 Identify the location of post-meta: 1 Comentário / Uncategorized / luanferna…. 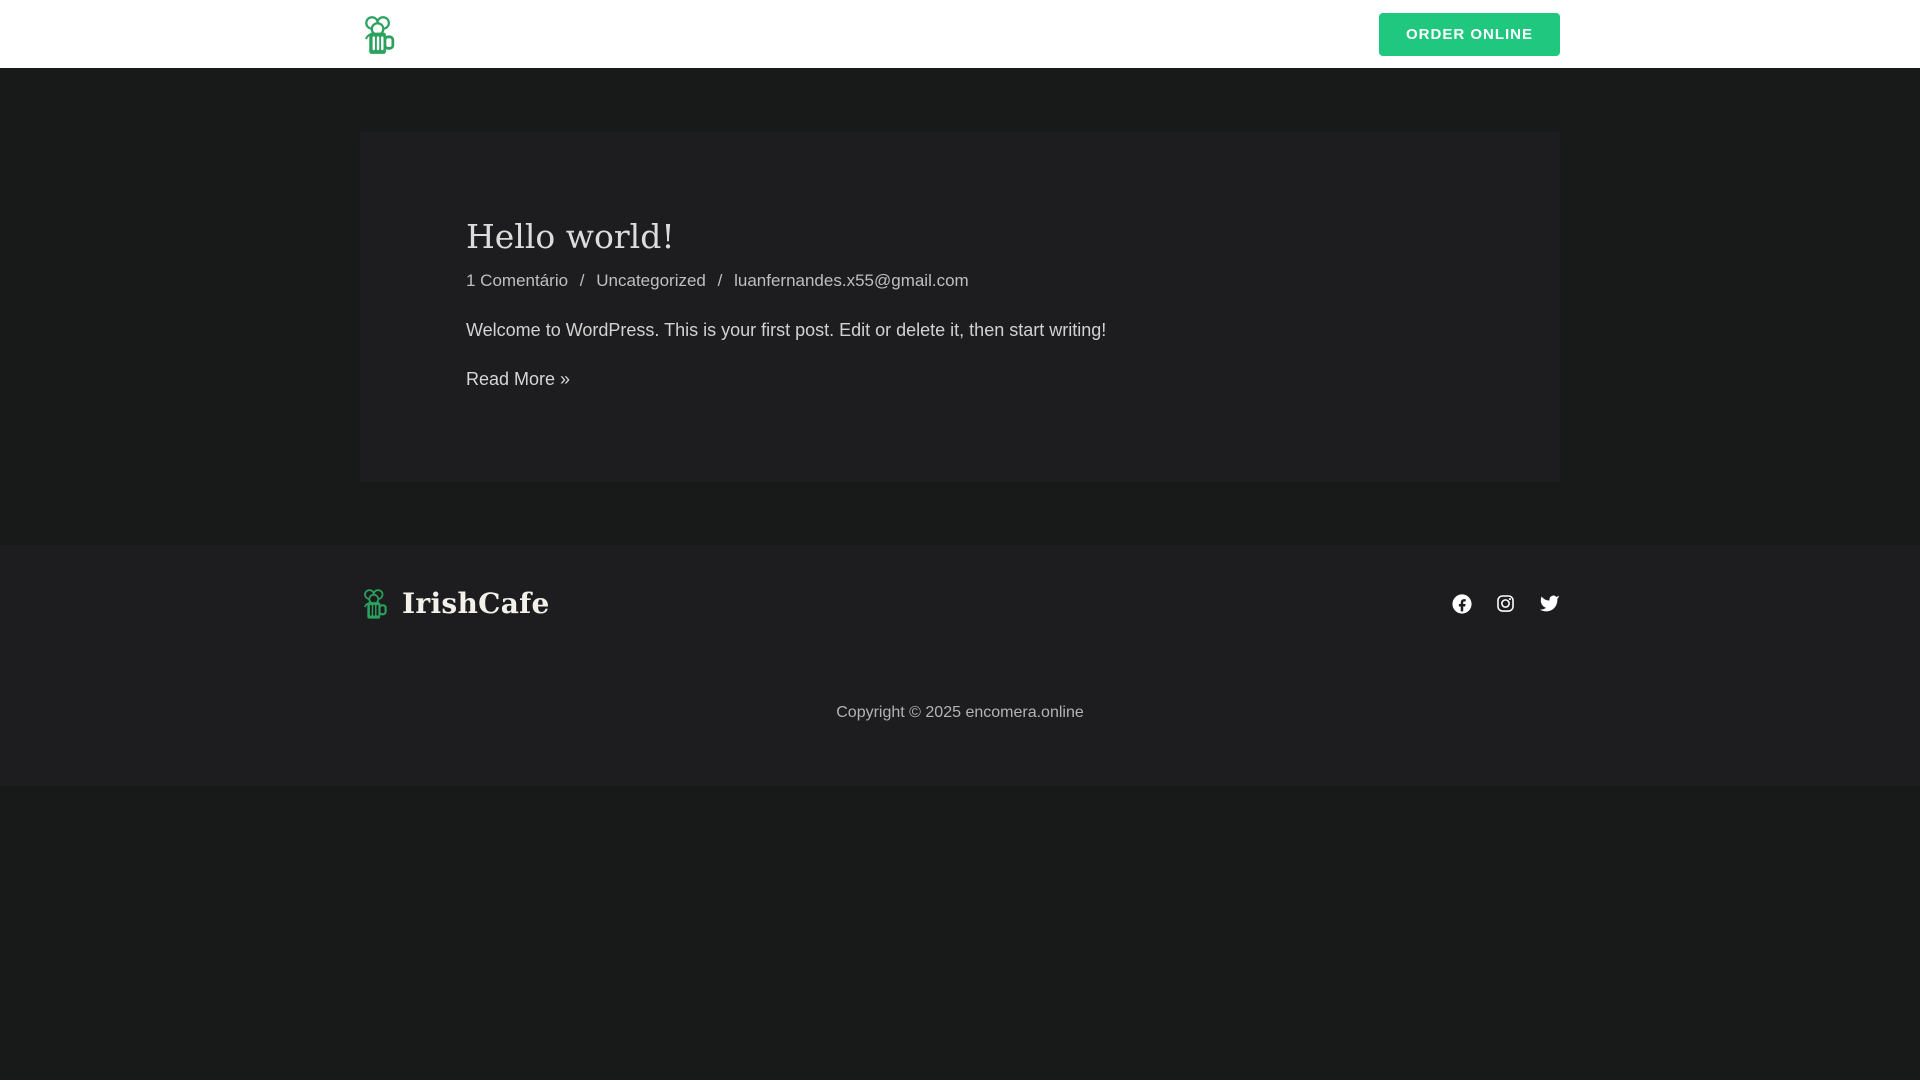
(960, 281).